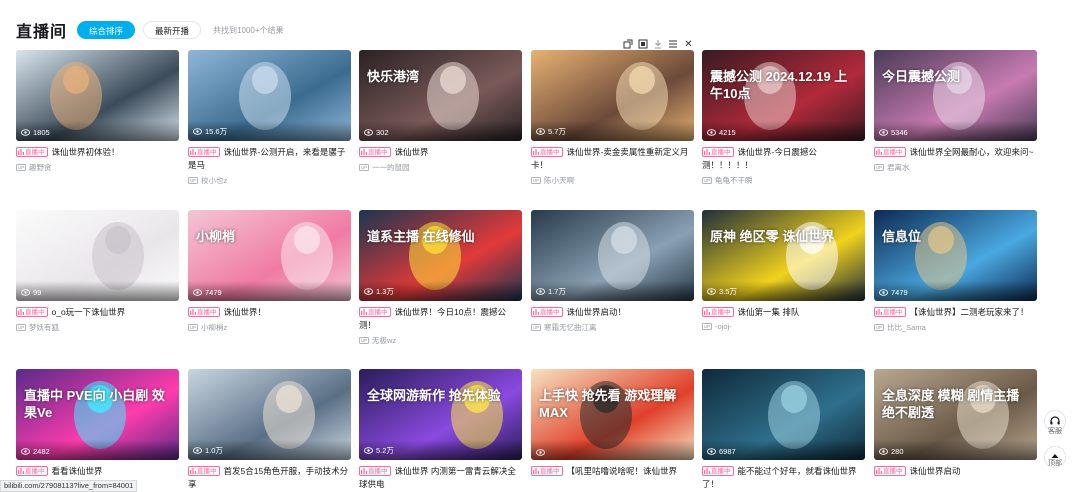  Describe the element at coordinates (269, 327) in the screenshot. I see `uploader-link: UP 小柳梢z` at that location.